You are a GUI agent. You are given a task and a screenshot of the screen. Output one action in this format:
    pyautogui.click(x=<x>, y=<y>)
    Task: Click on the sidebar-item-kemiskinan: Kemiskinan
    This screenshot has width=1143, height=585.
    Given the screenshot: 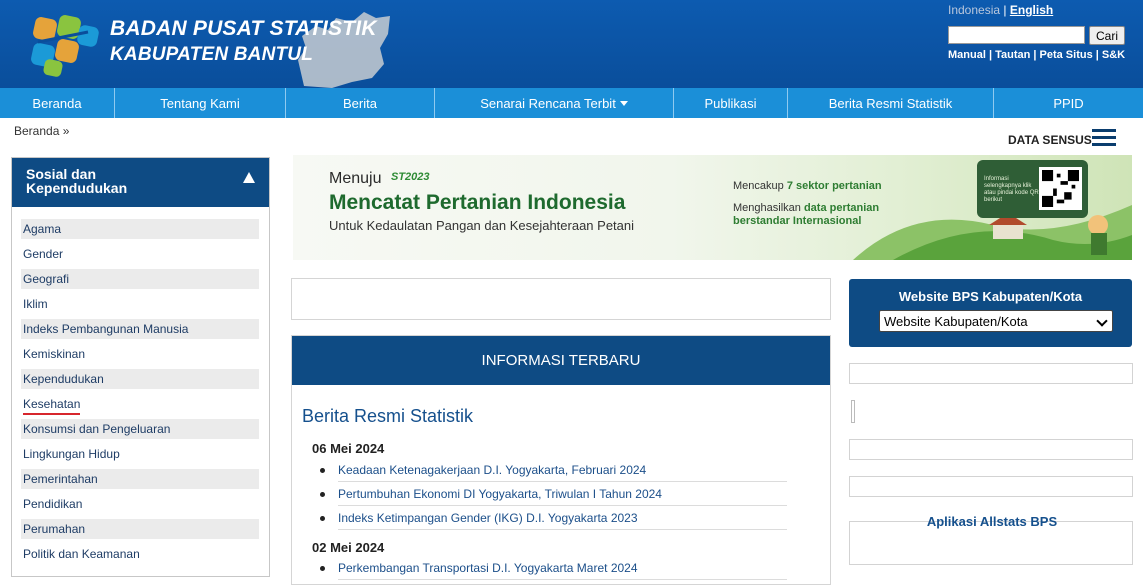 What is the action you would take?
    pyautogui.click(x=140, y=354)
    